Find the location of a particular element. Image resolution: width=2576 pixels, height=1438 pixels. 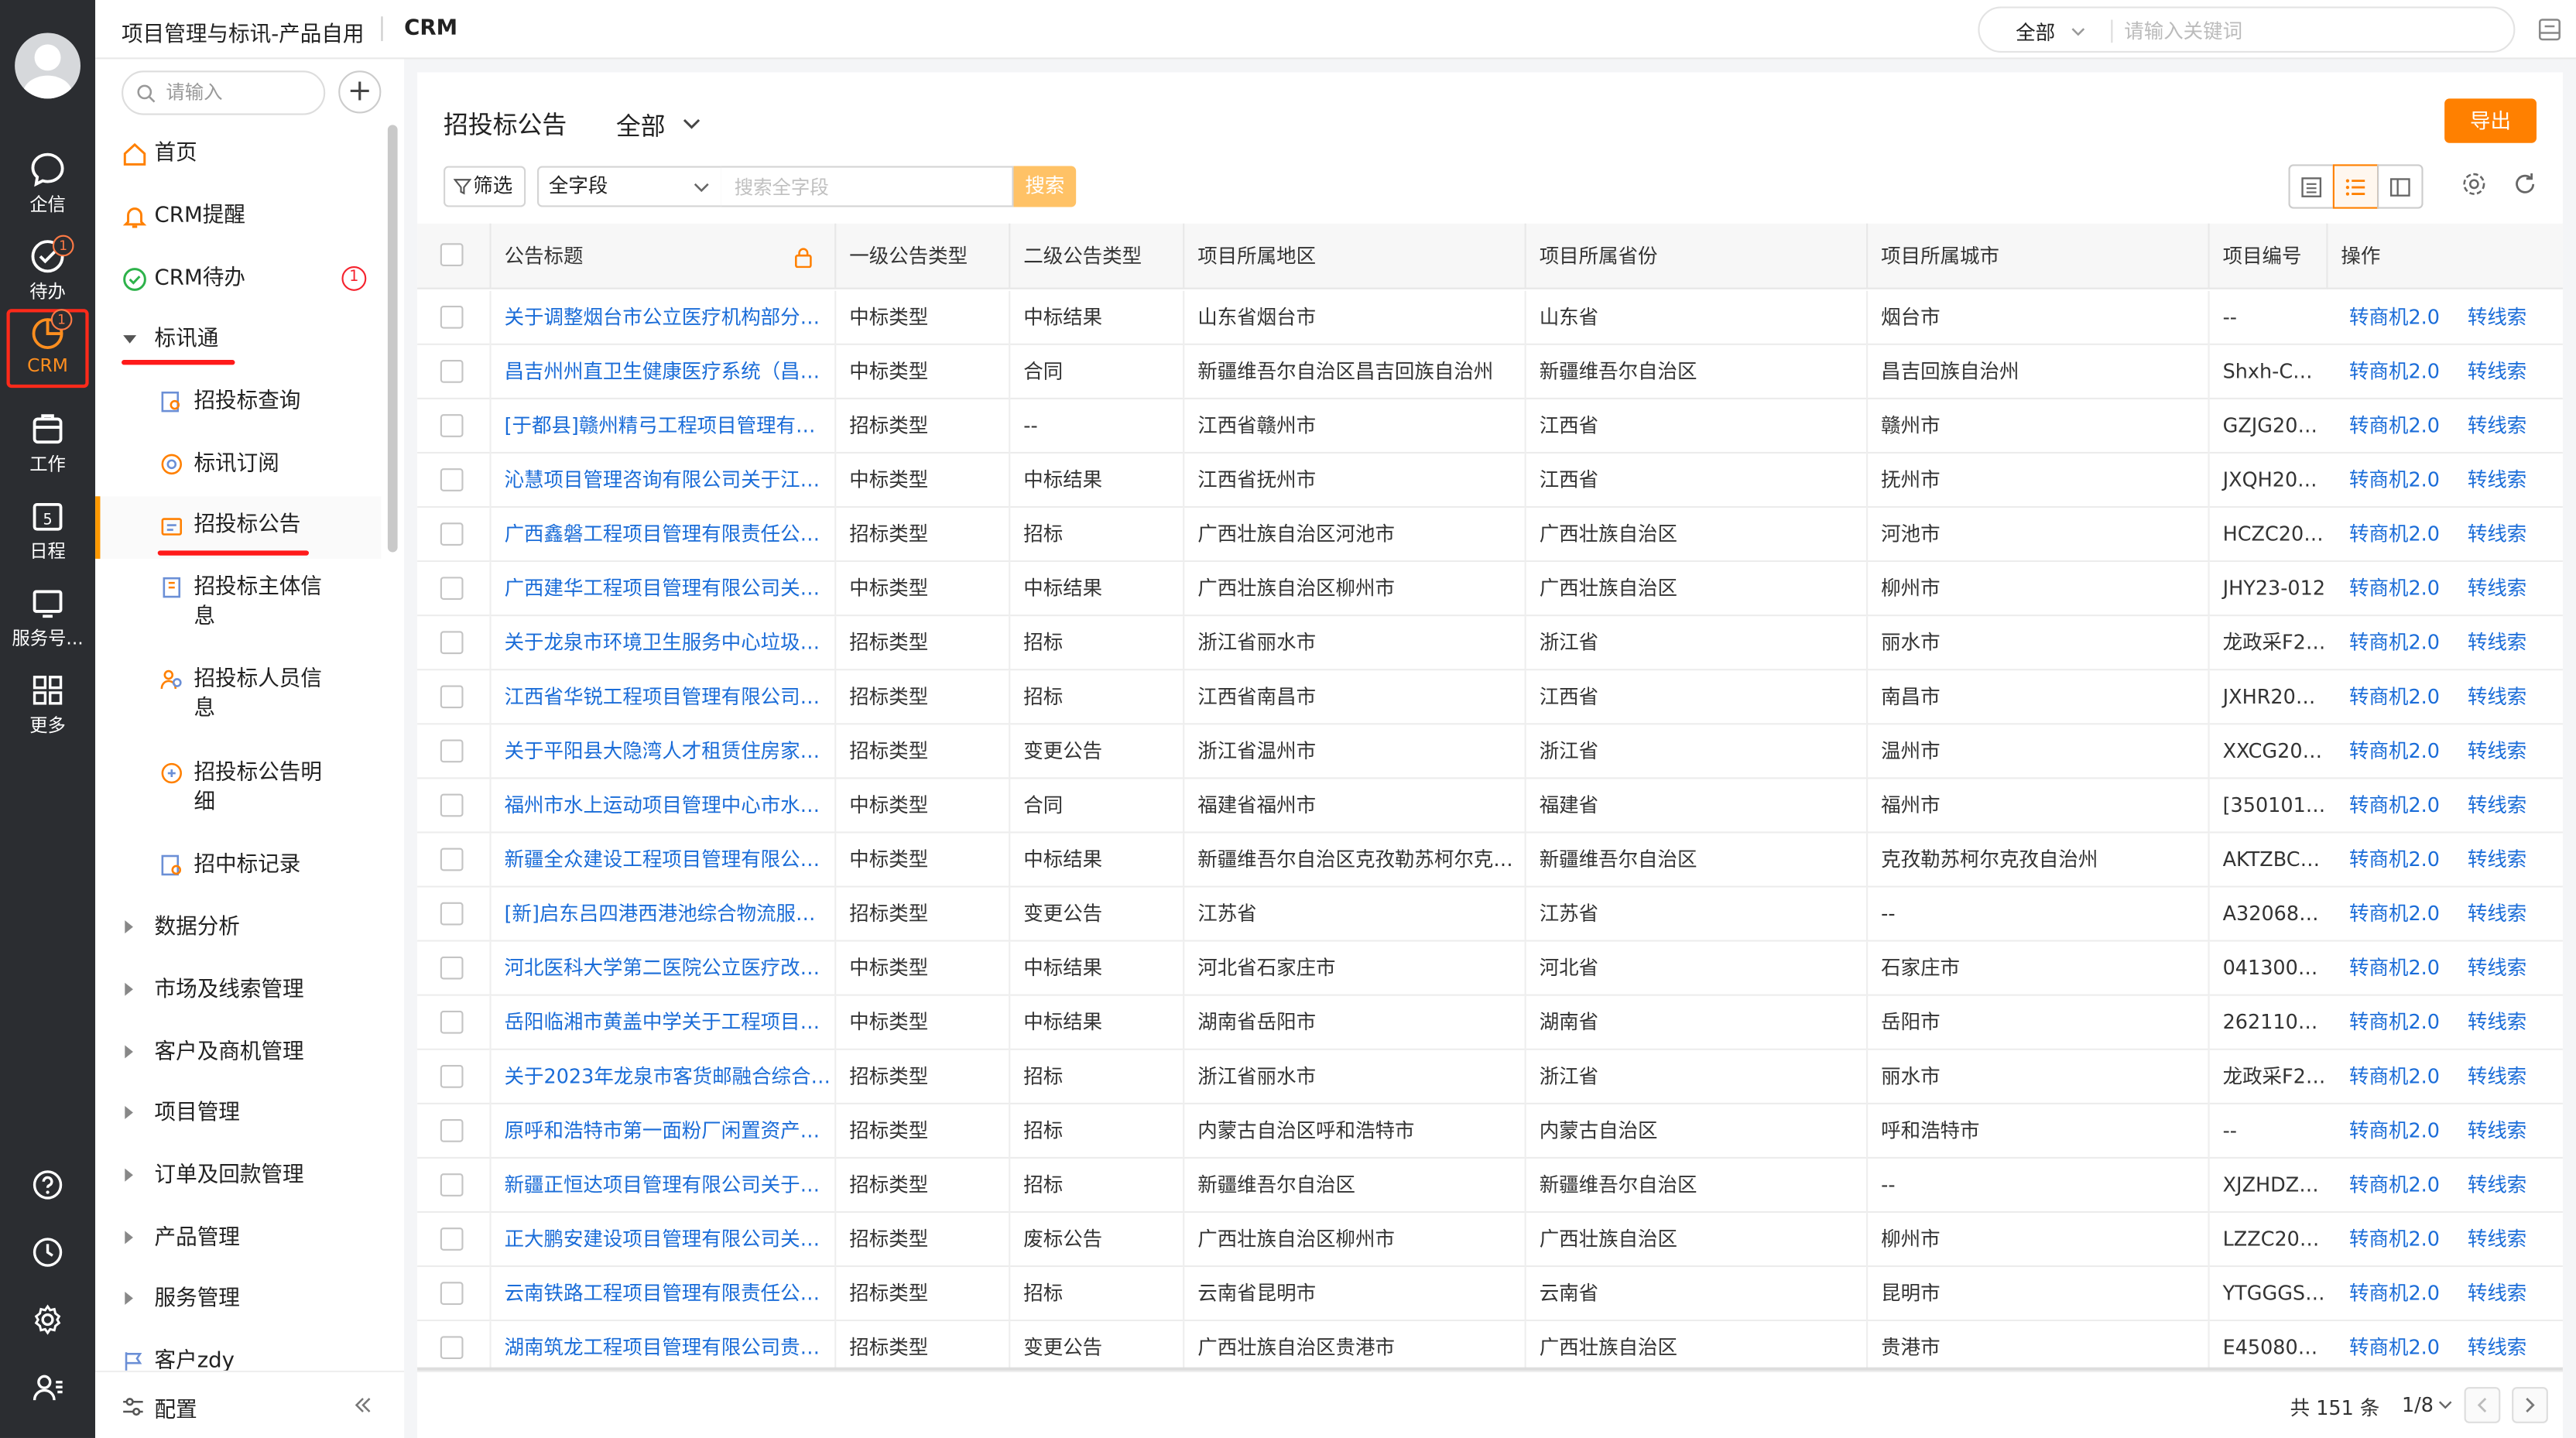

sidebar-group-products: 产品管理 is located at coordinates (238, 1240).